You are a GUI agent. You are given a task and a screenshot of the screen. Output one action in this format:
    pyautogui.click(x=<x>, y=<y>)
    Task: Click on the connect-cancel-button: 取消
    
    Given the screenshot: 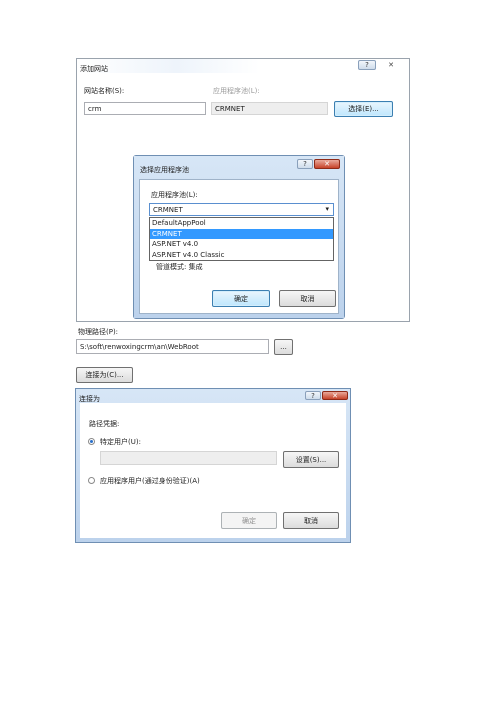 What is the action you would take?
    pyautogui.click(x=311, y=520)
    